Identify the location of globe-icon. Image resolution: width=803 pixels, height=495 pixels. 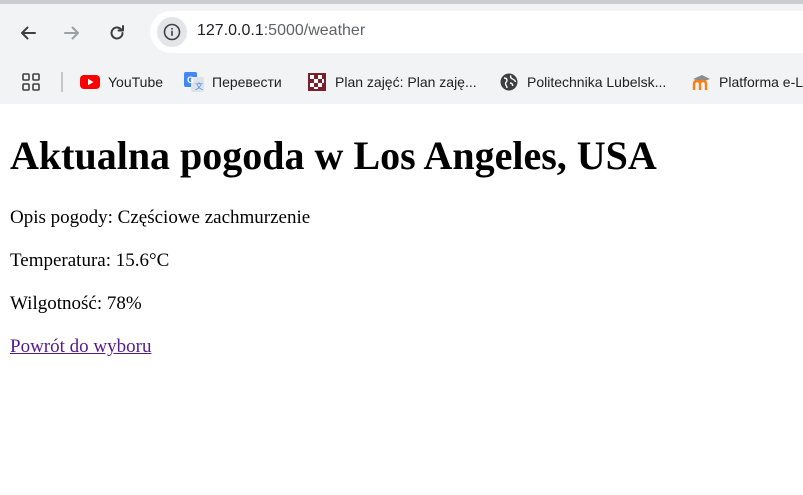
(509, 82).